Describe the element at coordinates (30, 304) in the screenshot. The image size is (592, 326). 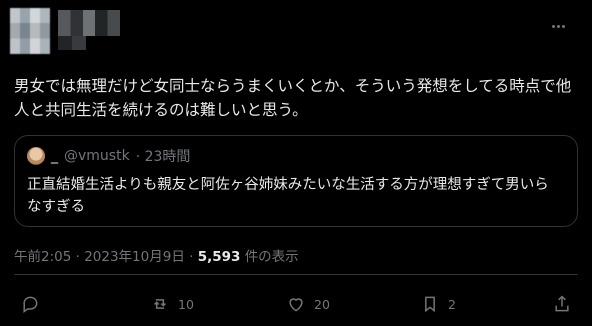
I see `reply-icon` at that location.